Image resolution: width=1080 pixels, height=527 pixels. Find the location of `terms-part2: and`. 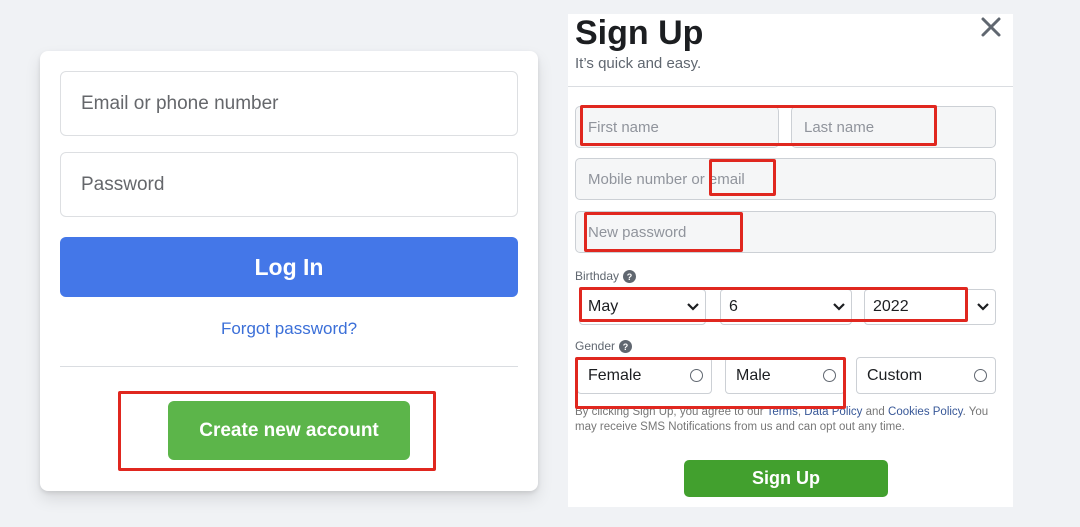

terms-part2: and is located at coordinates (875, 412).